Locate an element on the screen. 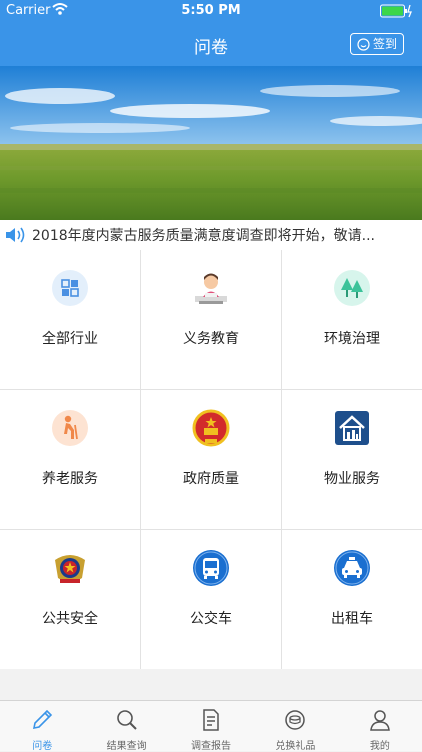  national-emblem-icon is located at coordinates (211, 428).